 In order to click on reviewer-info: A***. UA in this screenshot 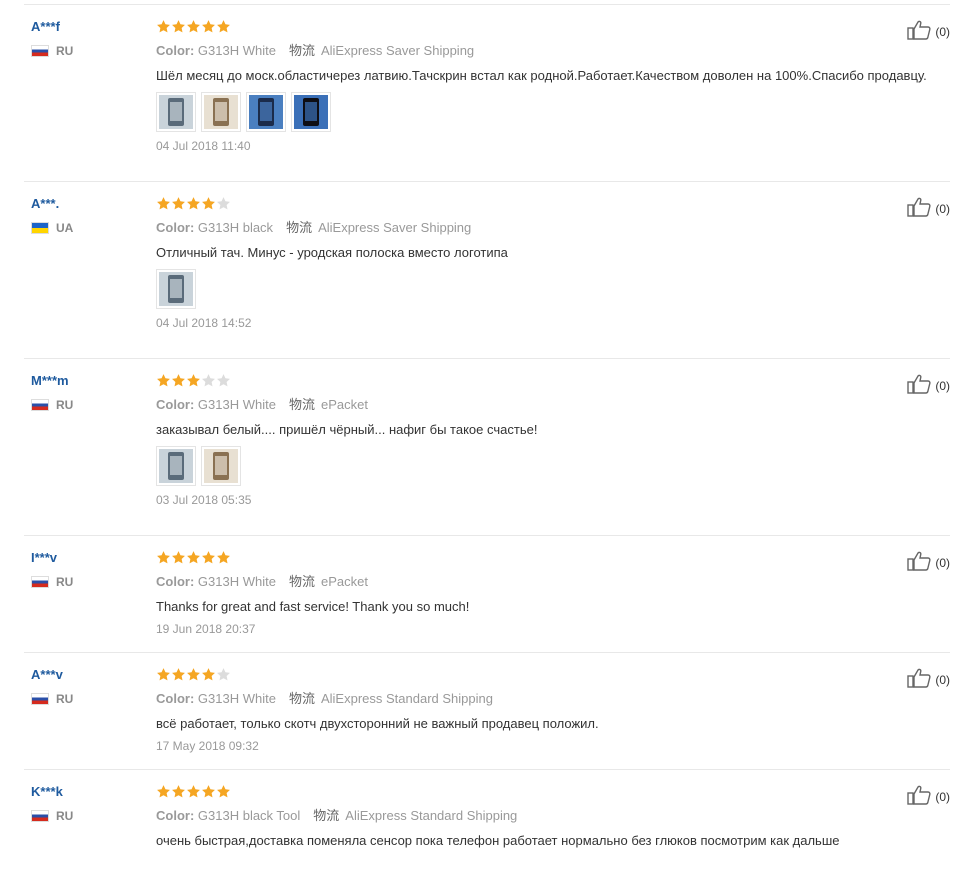, I will do `click(86, 215)`.